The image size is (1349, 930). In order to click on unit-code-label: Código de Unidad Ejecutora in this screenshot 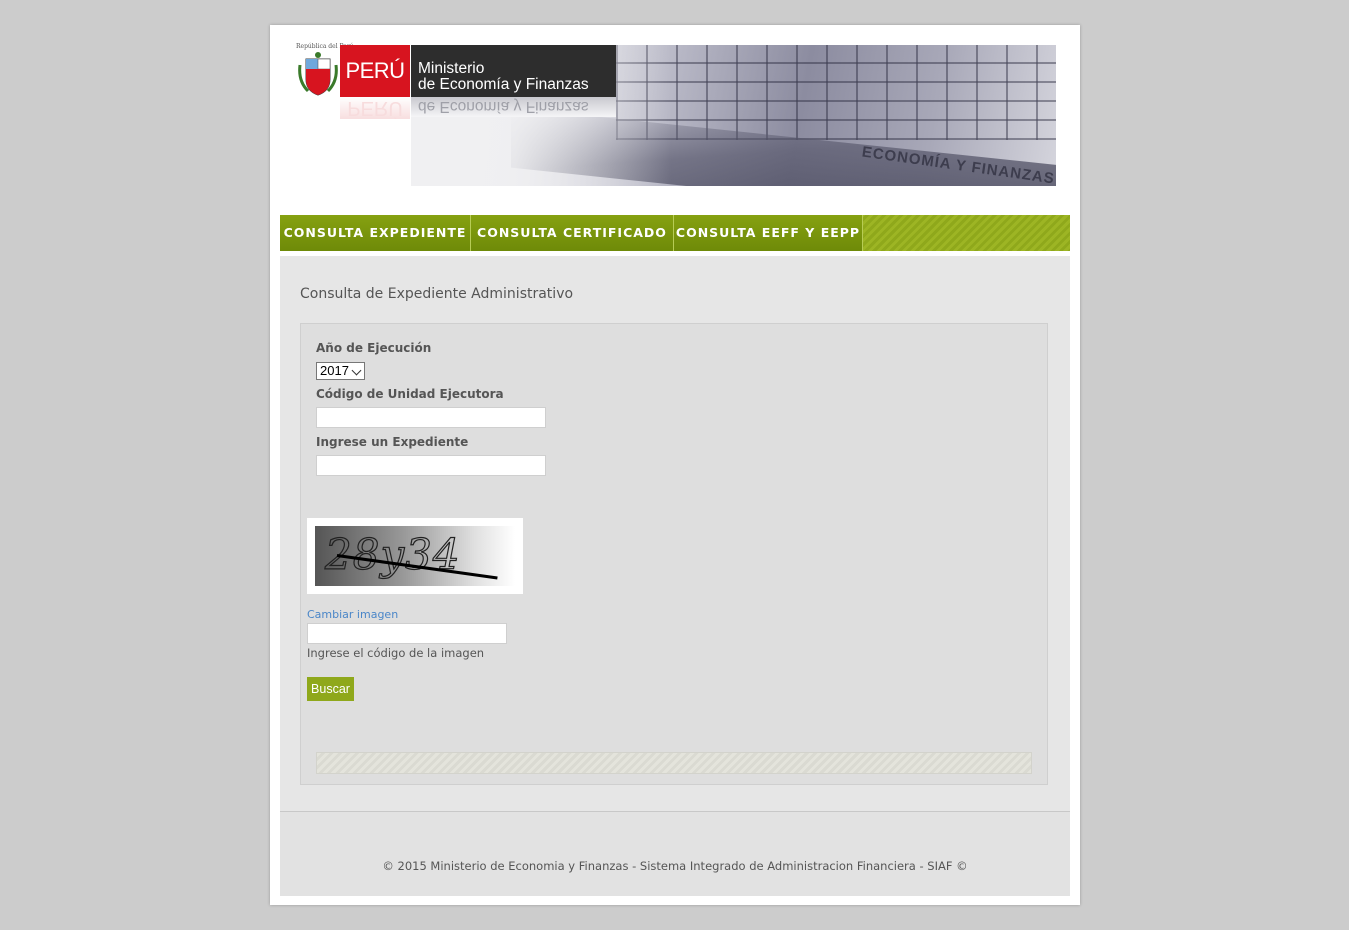, I will do `click(410, 394)`.